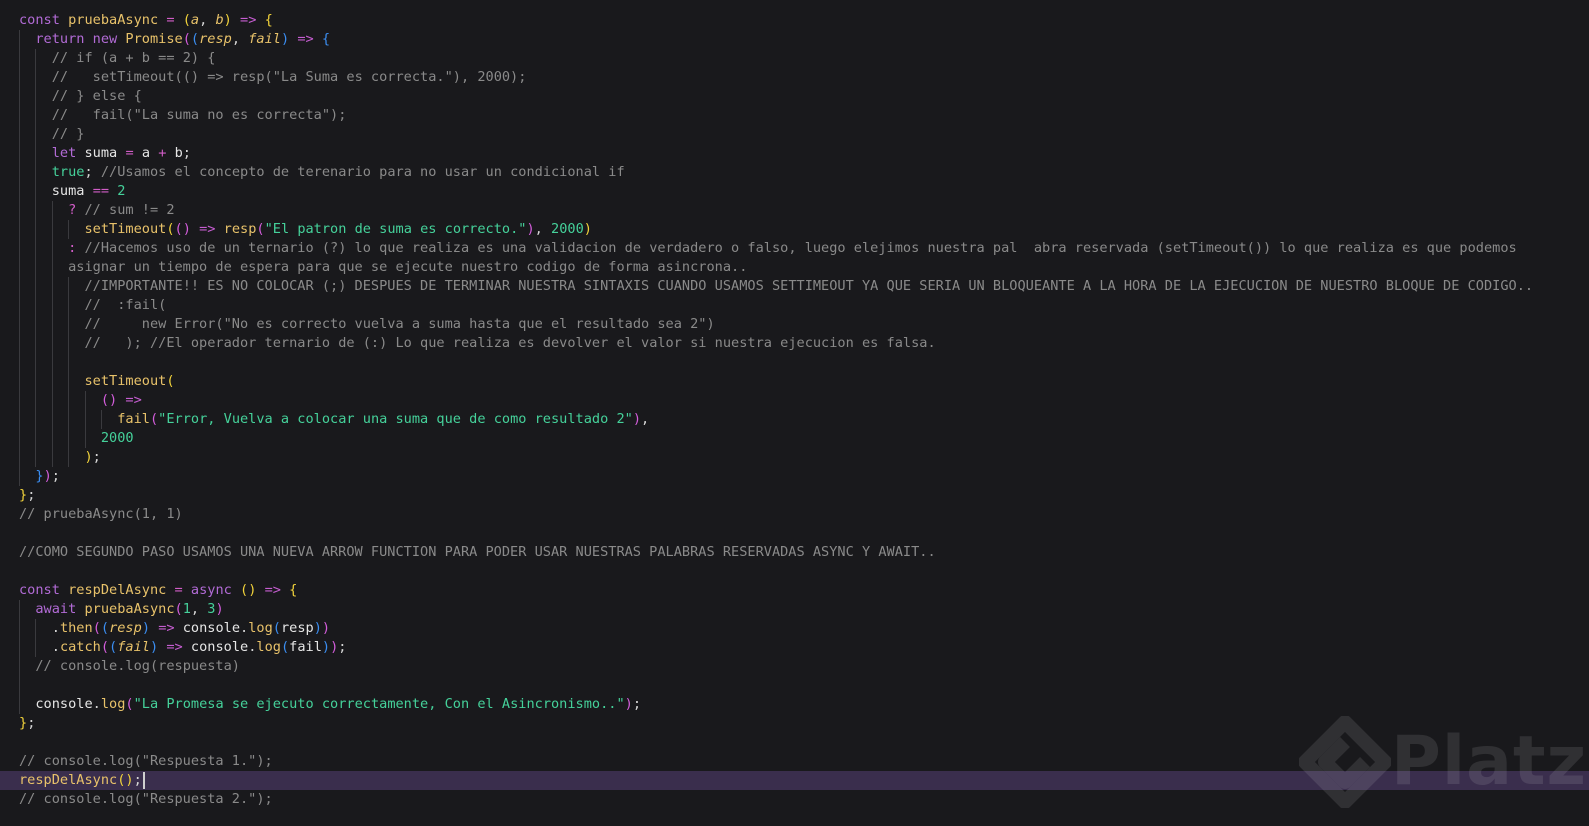 This screenshot has height=826, width=1589. What do you see at coordinates (129, 210) in the screenshot?
I see `code-token: // sum != 2` at bounding box center [129, 210].